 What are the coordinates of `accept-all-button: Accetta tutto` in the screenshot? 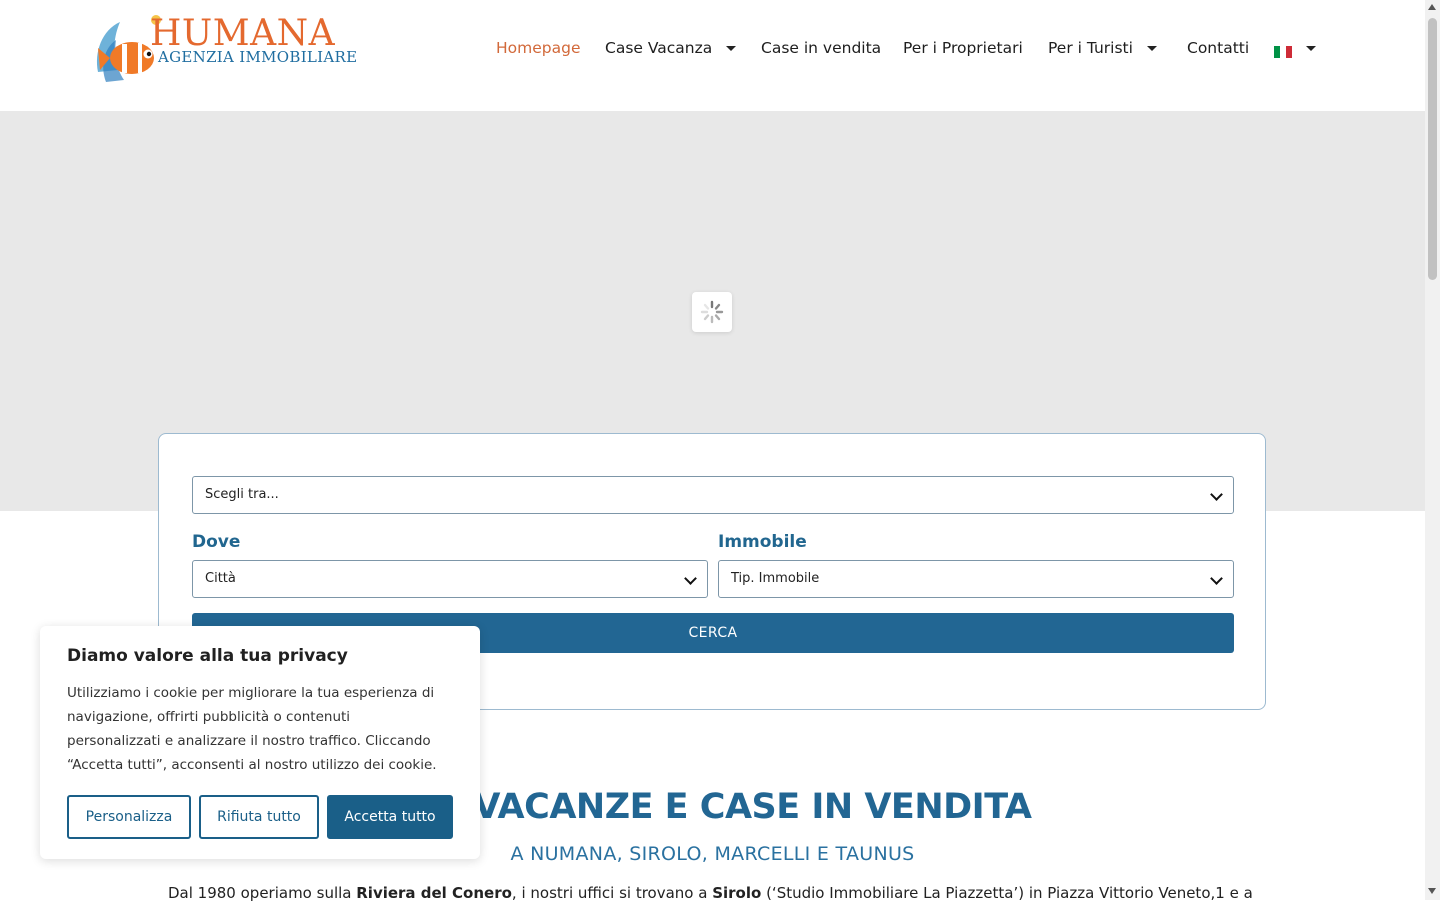 It's located at (390, 817).